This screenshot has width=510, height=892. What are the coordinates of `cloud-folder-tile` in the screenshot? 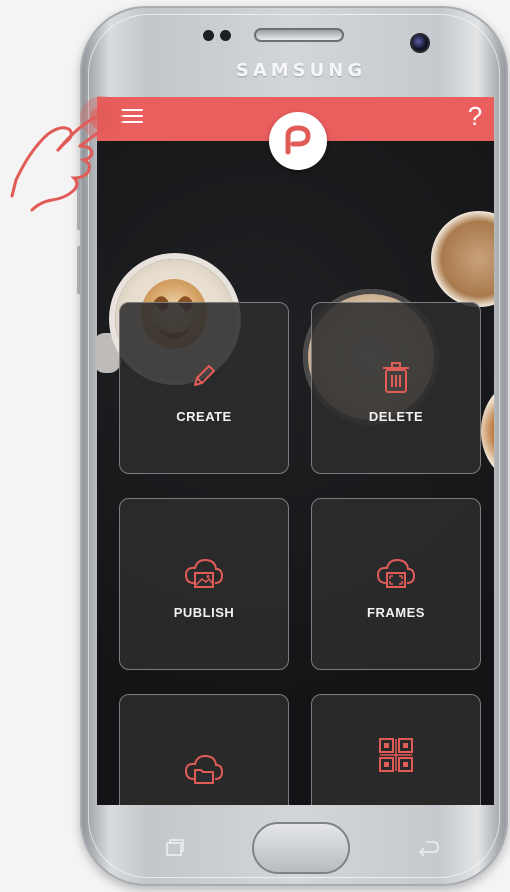 It's located at (204, 749).